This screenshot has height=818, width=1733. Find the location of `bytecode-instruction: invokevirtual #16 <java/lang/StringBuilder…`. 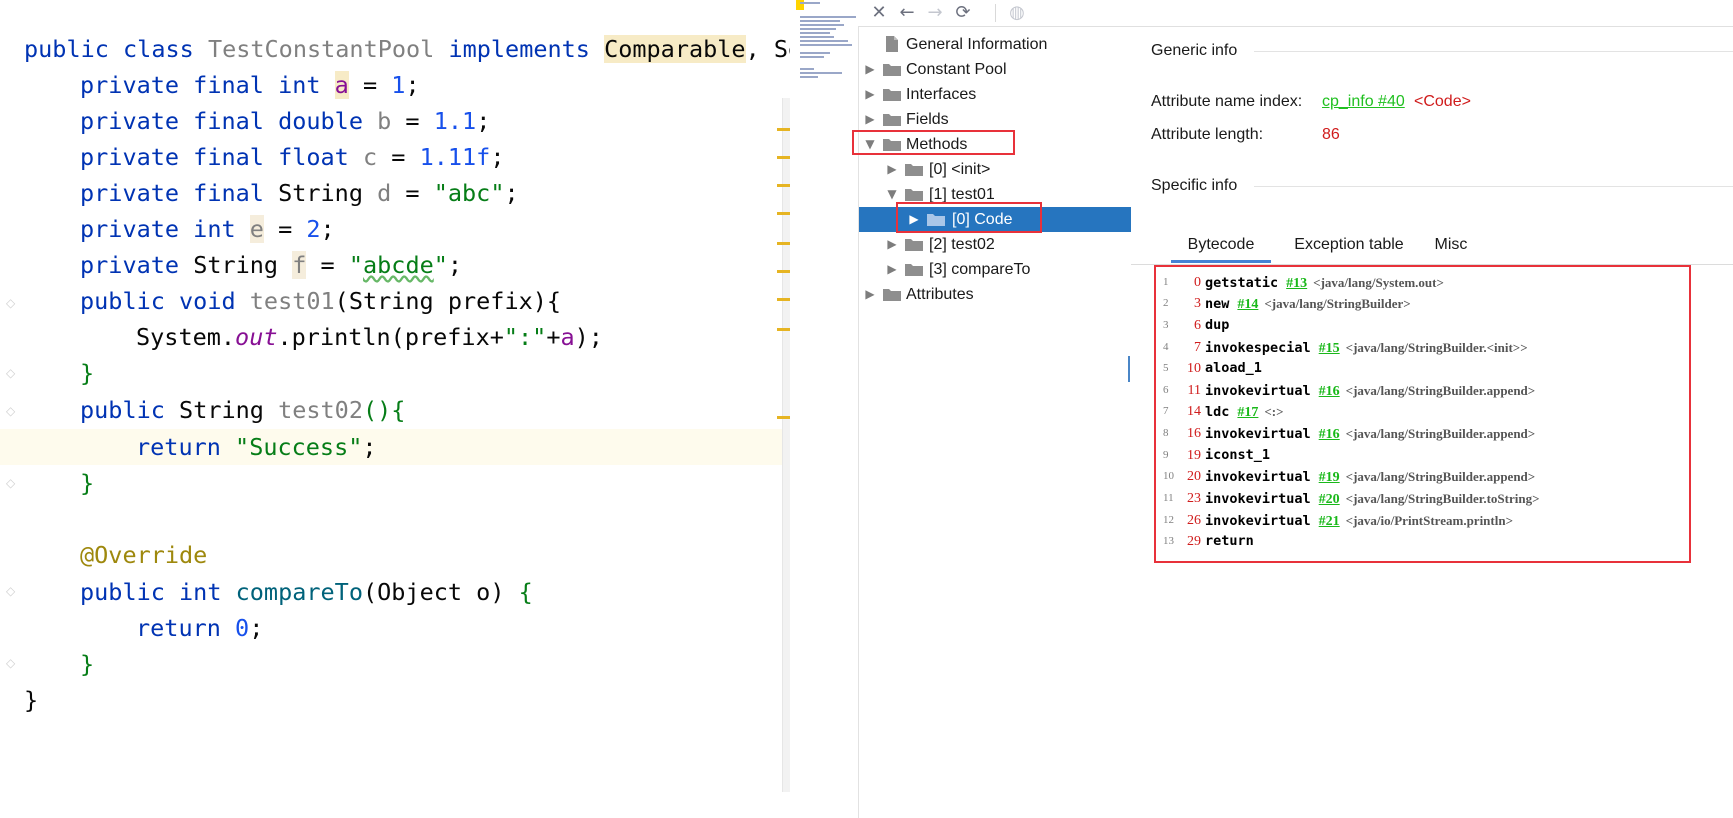

bytecode-instruction: invokevirtual #16 <java/lang/StringBuilder… is located at coordinates (1370, 434).